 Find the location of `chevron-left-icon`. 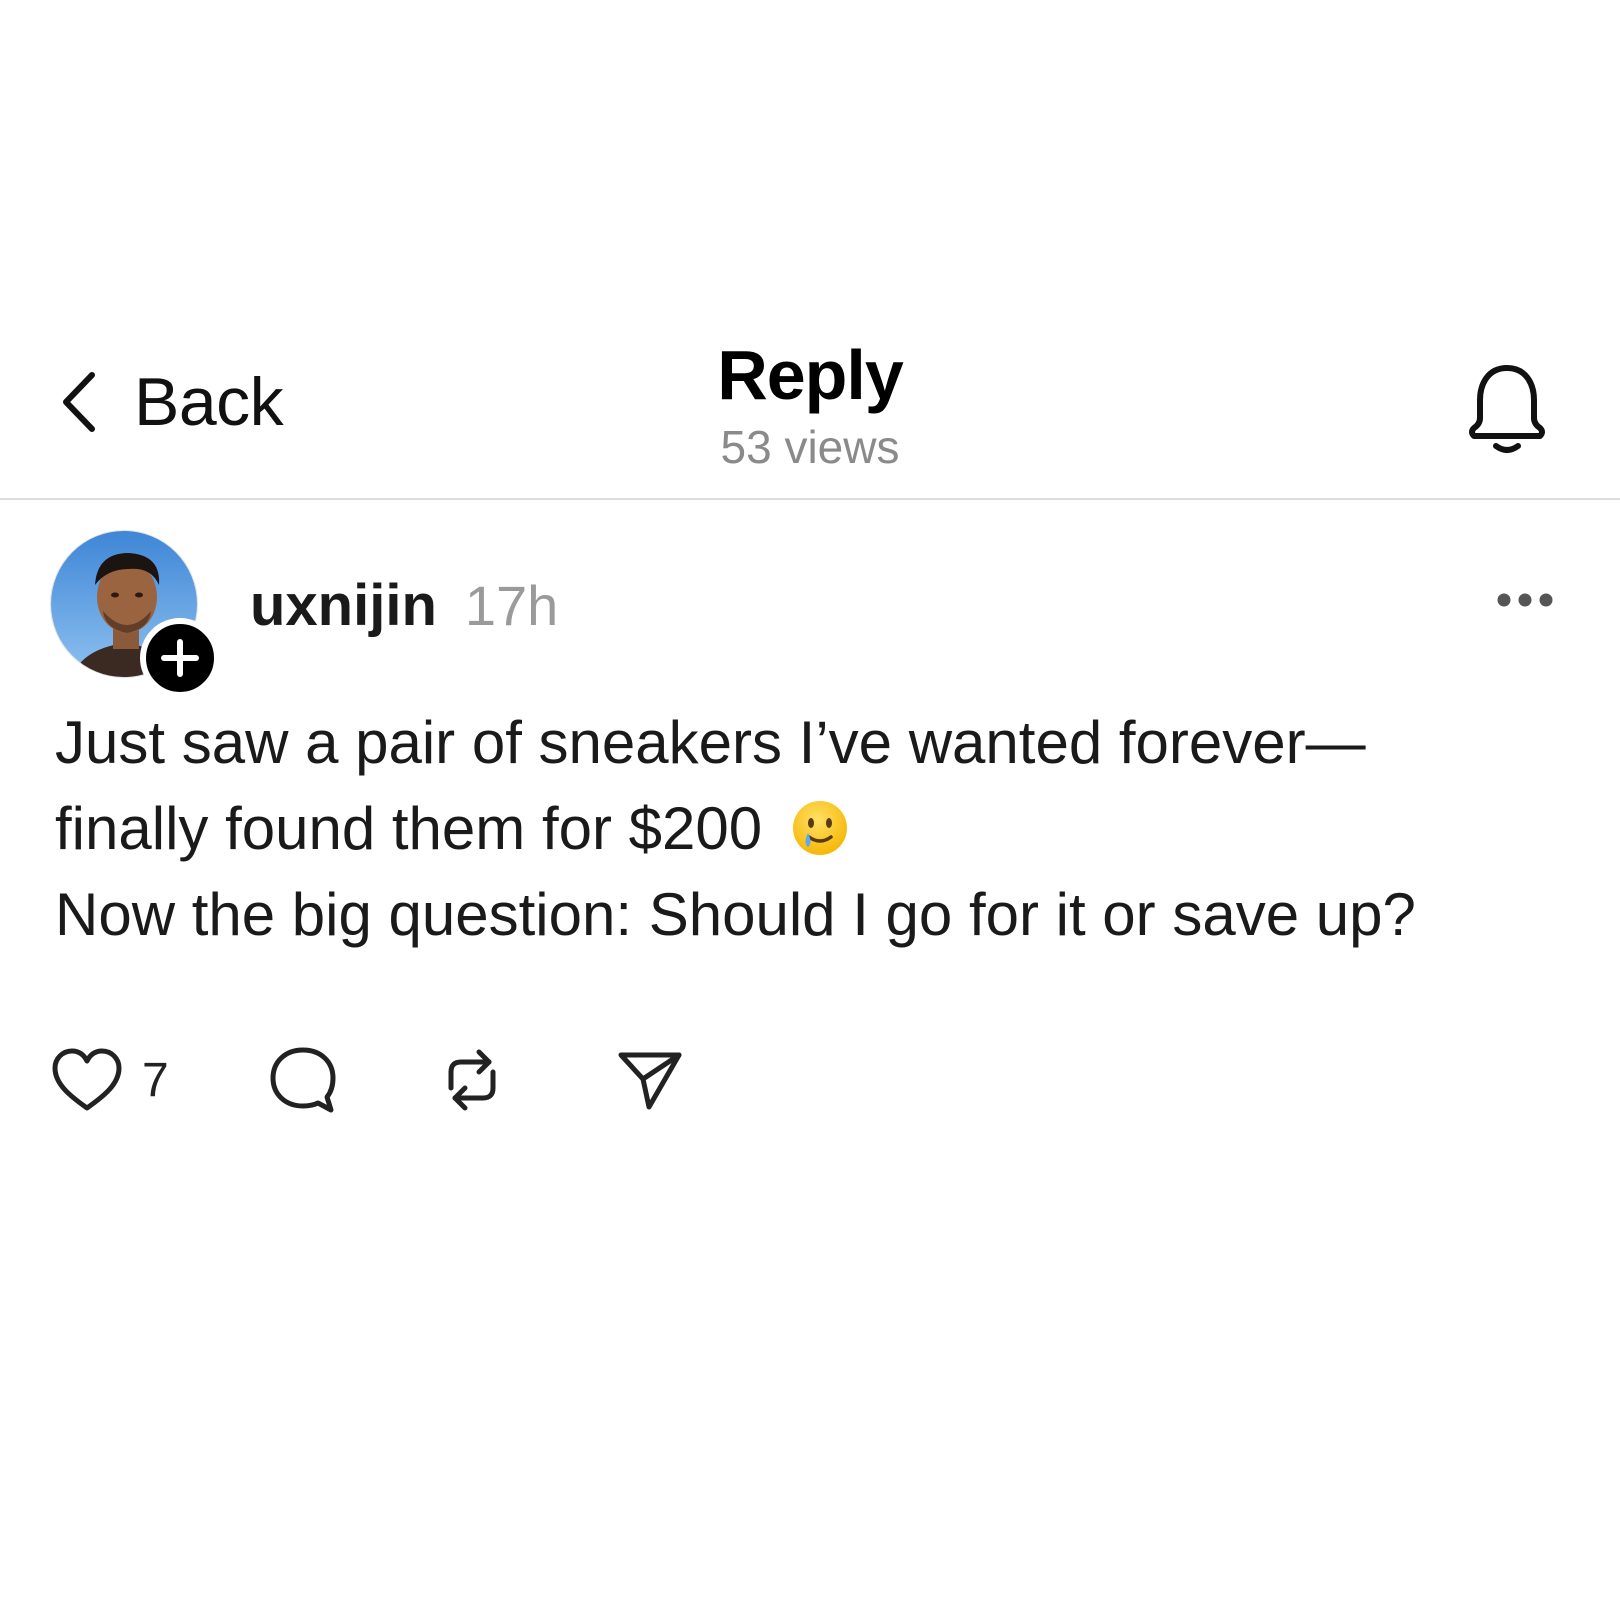

chevron-left-icon is located at coordinates (79, 402).